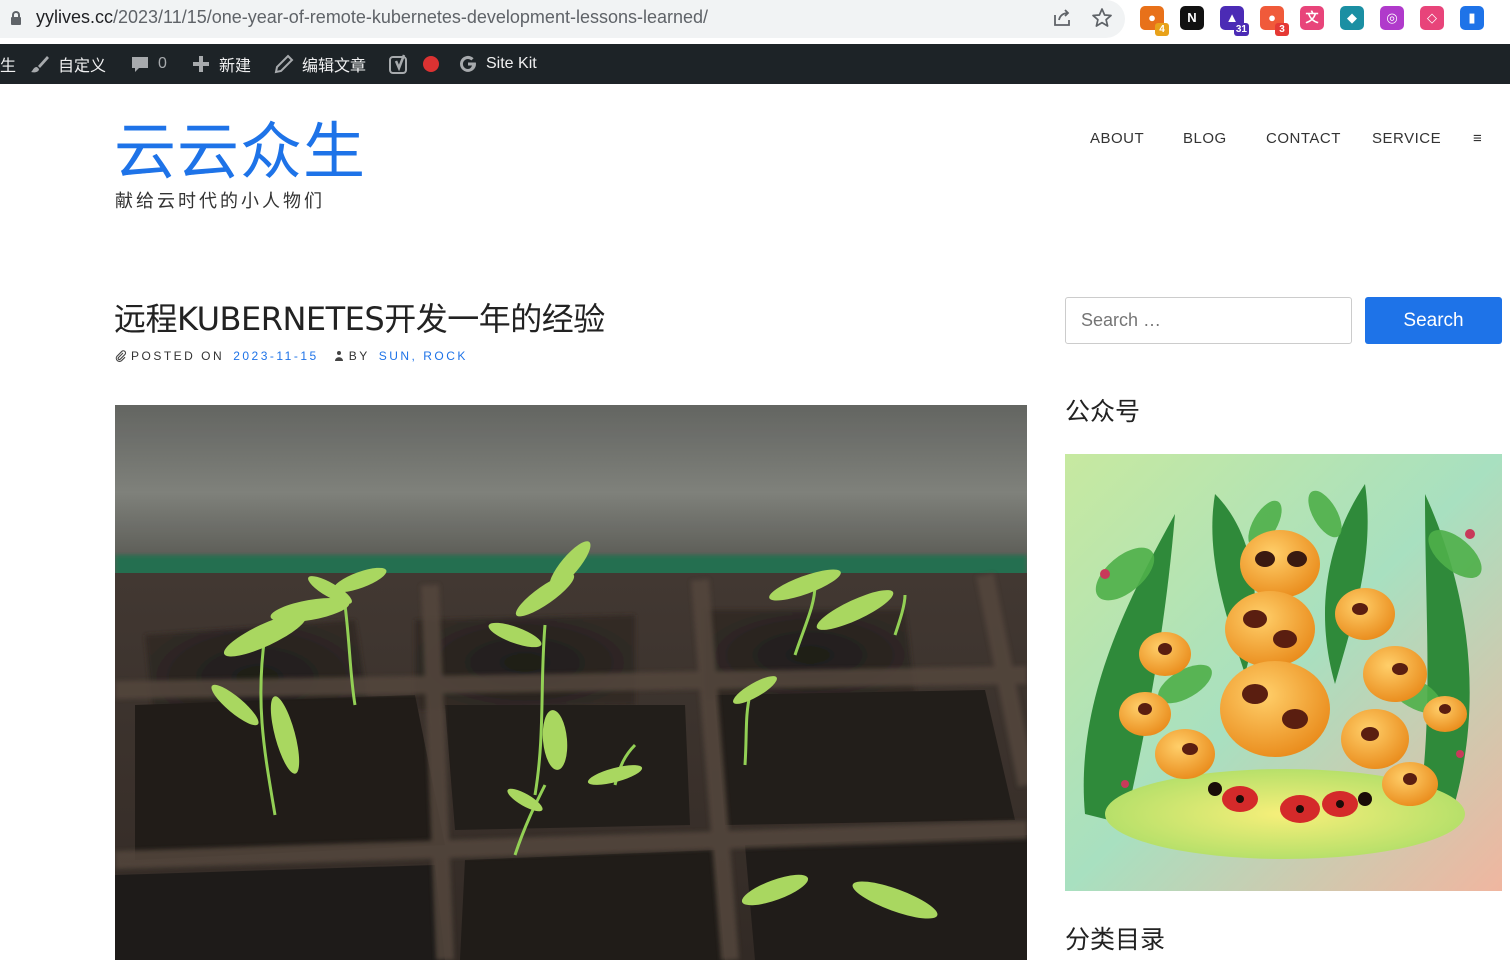 The image size is (1510, 960). Describe the element at coordinates (1208, 320) in the screenshot. I see `search-input` at that location.